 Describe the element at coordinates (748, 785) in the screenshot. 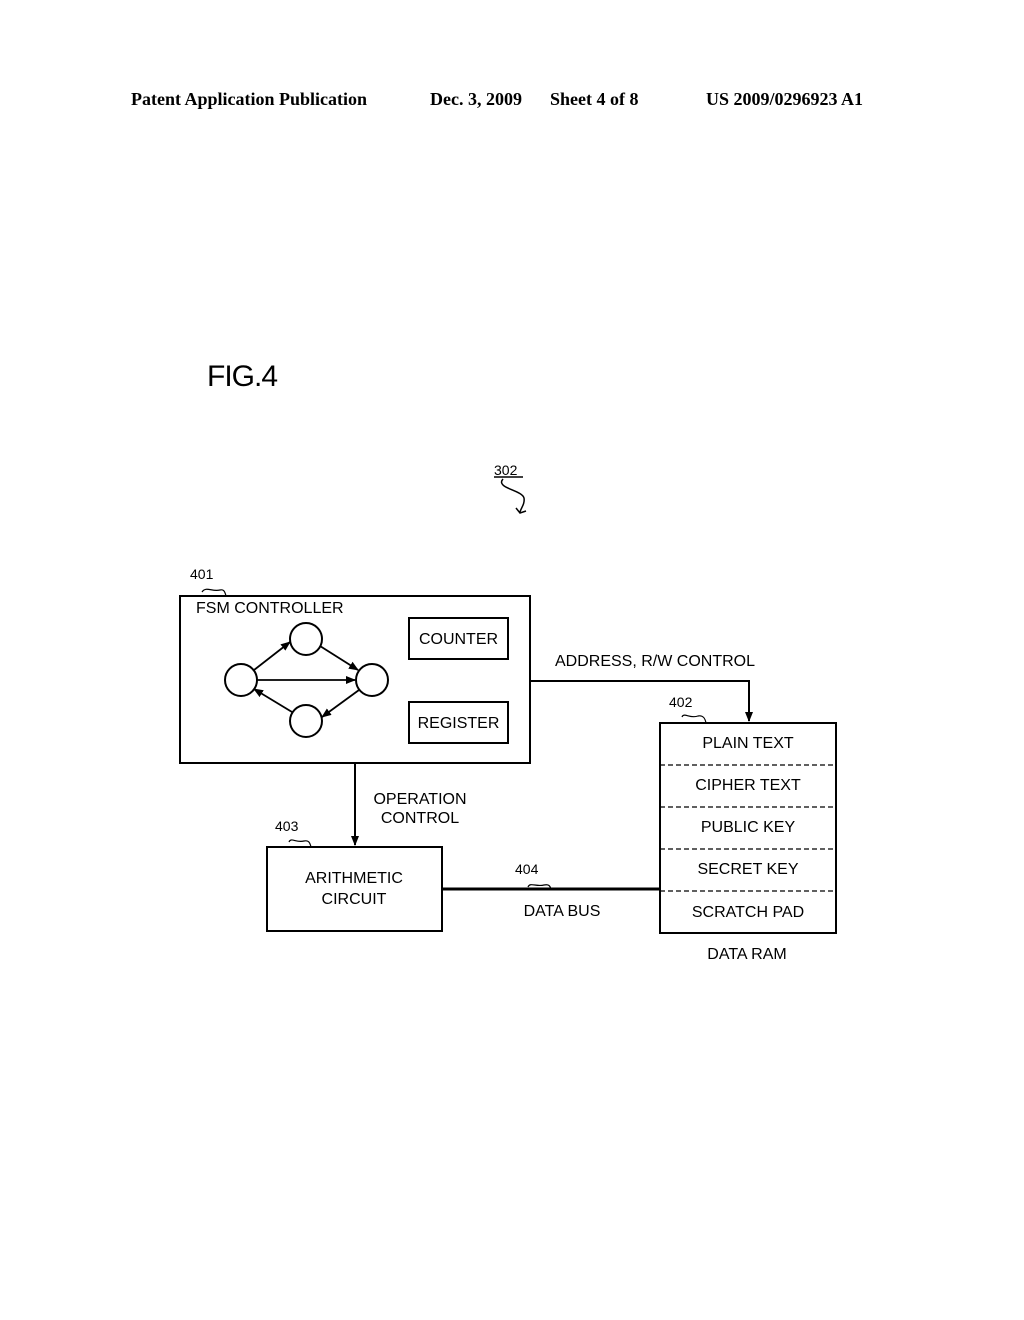

I see `ram-row-cipher-text: CIPHER TEXT` at that location.